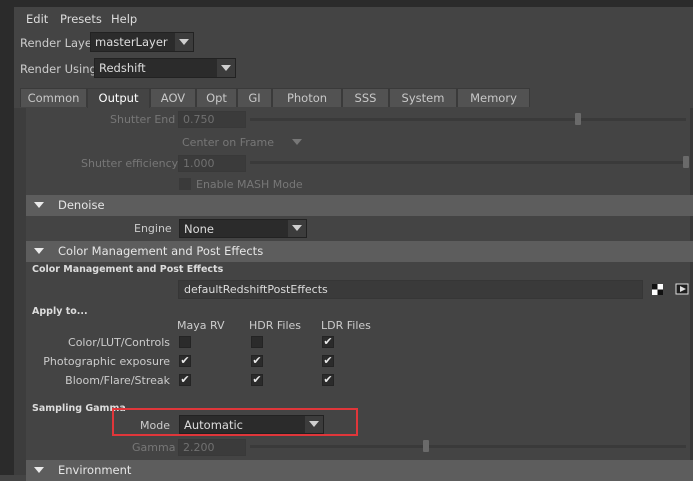 This screenshot has width=693, height=481. I want to click on shutter-efficiency-field: 1.000, so click(212, 163).